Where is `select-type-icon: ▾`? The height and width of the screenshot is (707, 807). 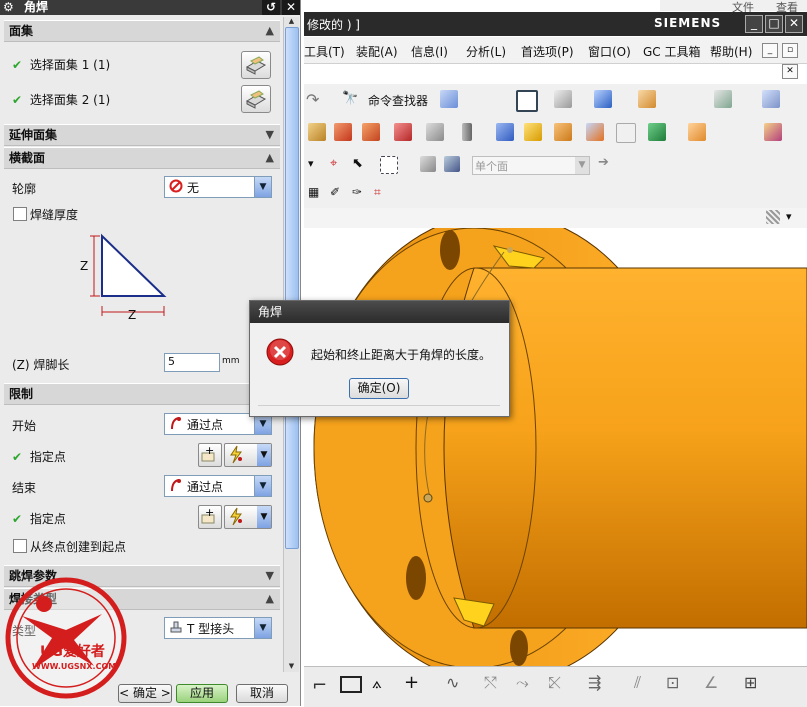 select-type-icon: ▾ is located at coordinates (311, 163).